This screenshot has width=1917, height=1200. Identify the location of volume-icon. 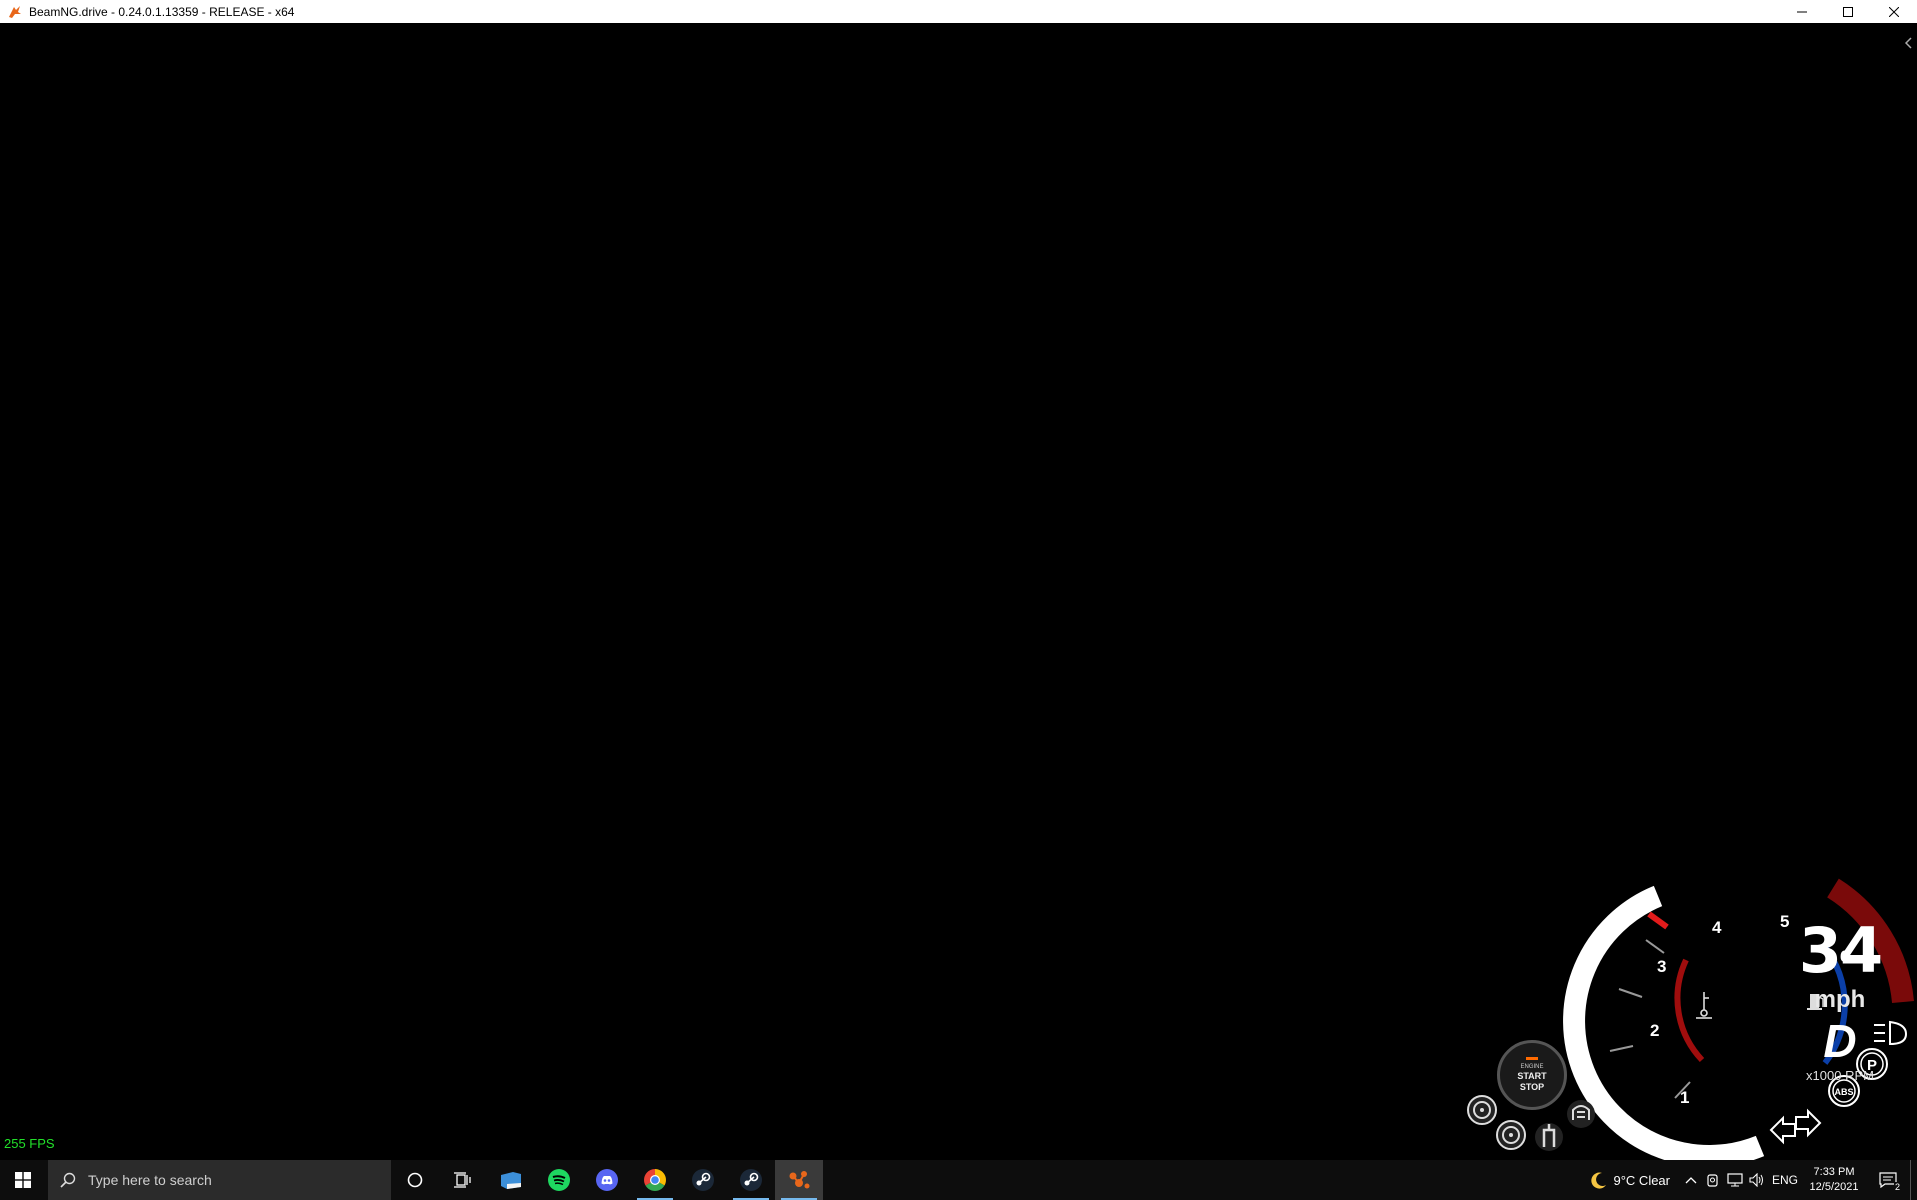
(1756, 1180).